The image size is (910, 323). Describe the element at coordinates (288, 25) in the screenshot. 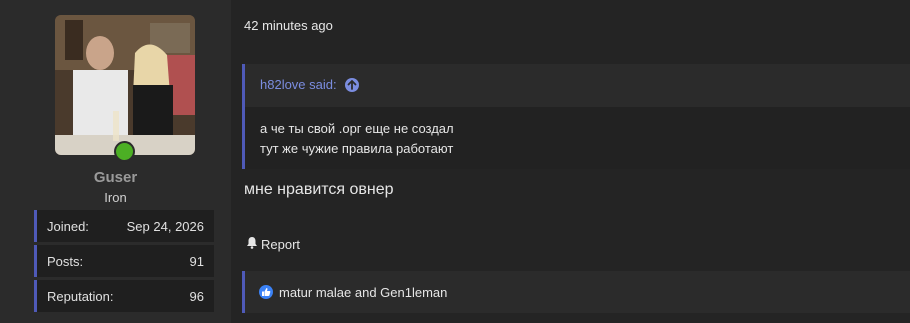

I see `post-timestamp: 42 minutes ago` at that location.